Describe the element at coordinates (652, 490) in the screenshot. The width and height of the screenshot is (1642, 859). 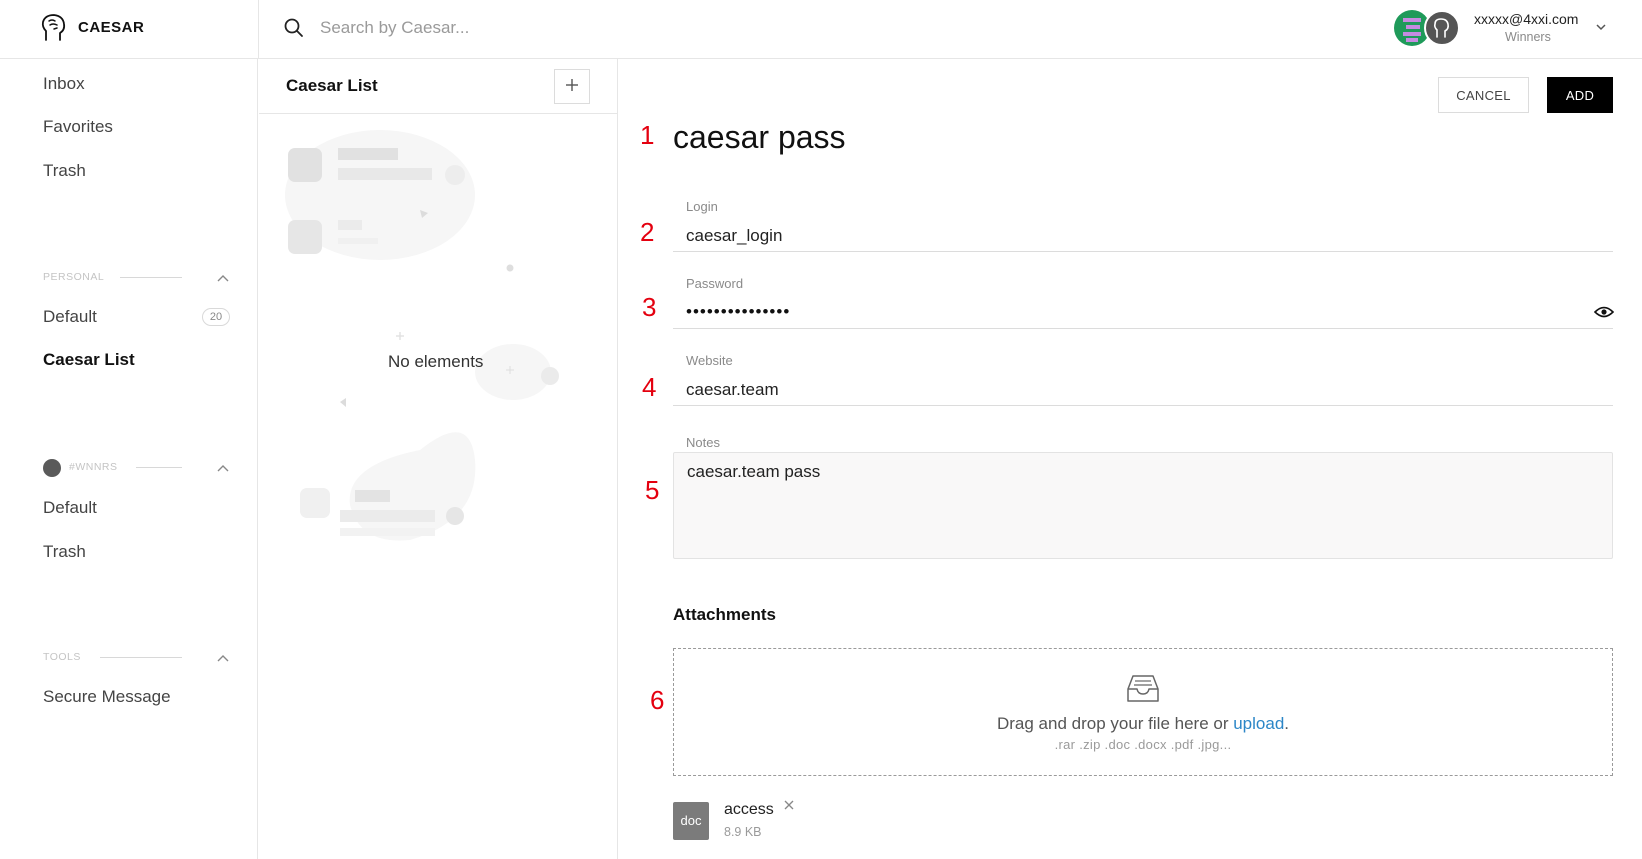
I see `step-marker-5: 5` at that location.